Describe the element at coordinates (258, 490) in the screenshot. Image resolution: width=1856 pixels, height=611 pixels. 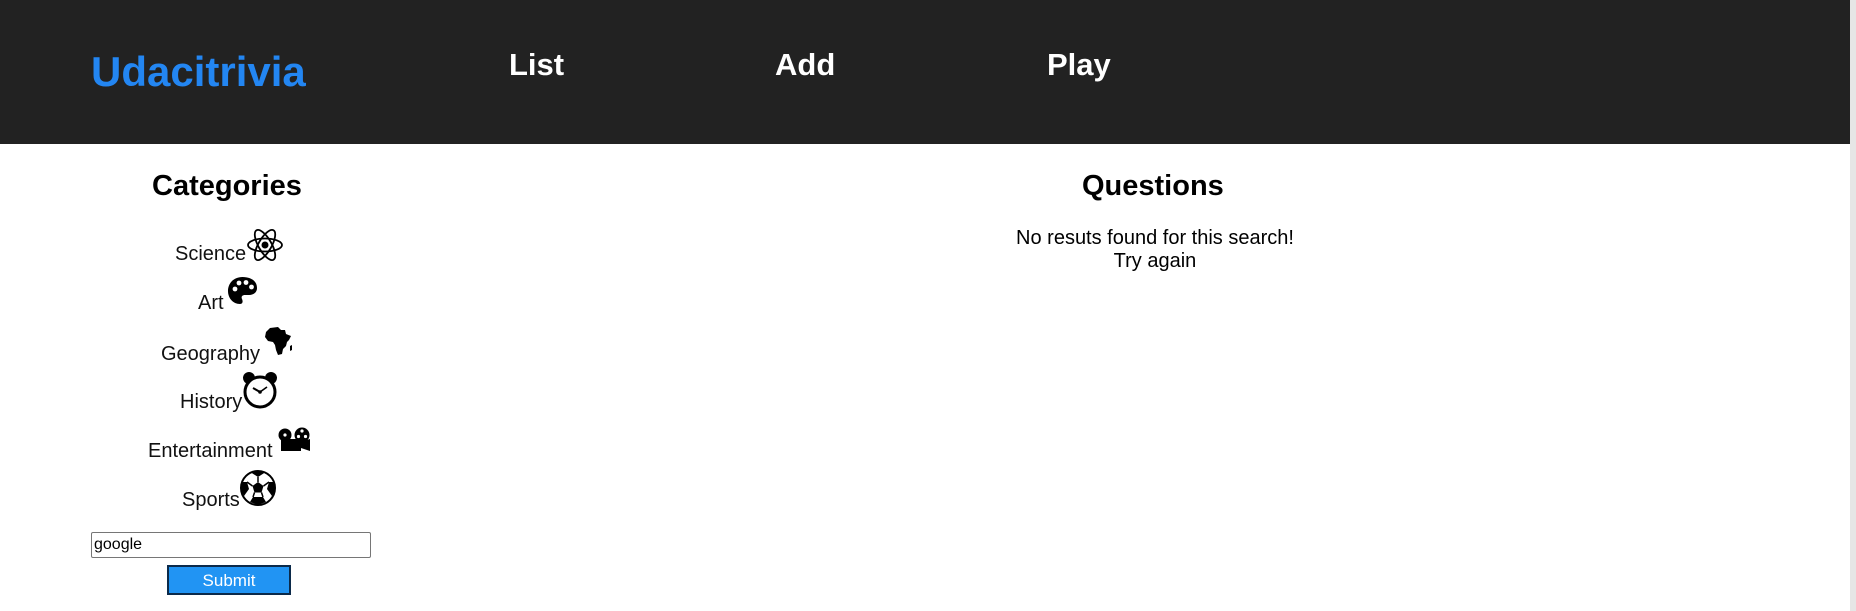
I see `sports-ball-icon` at that location.